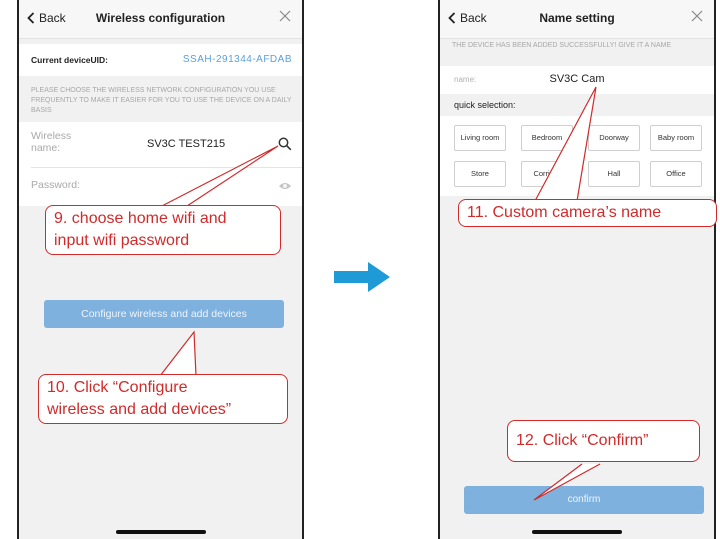 The width and height of the screenshot is (720, 539). I want to click on page-title: Name setting, so click(577, 18).